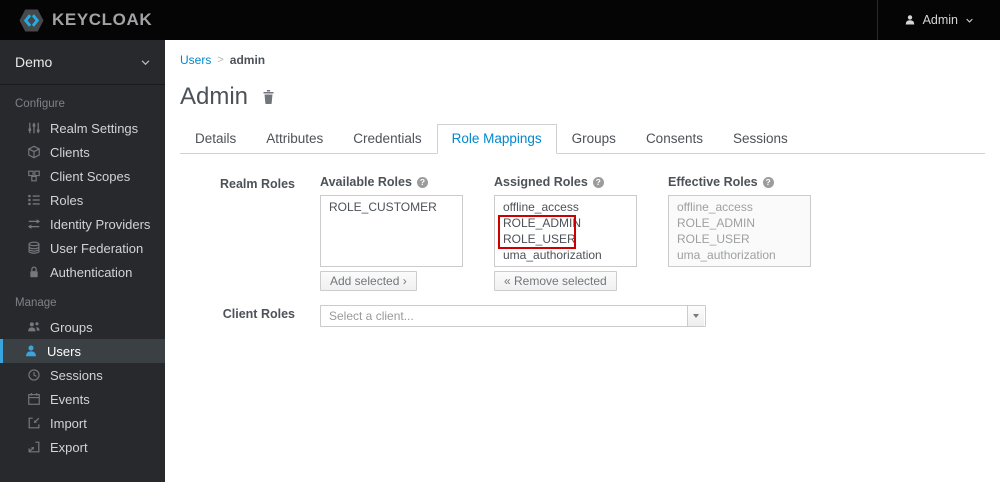  I want to click on realm-selector: Demo, so click(82, 62).